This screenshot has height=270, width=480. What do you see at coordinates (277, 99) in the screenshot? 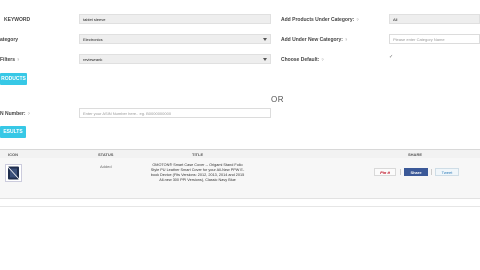
I see `or-divider: OR` at bounding box center [277, 99].